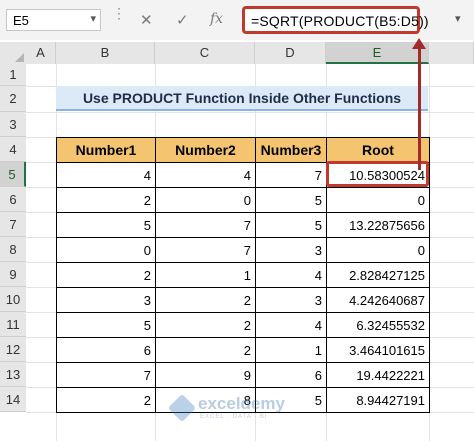 Image resolution: width=474 pixels, height=441 pixels. I want to click on table-cell: 6.32455532, so click(378, 325).